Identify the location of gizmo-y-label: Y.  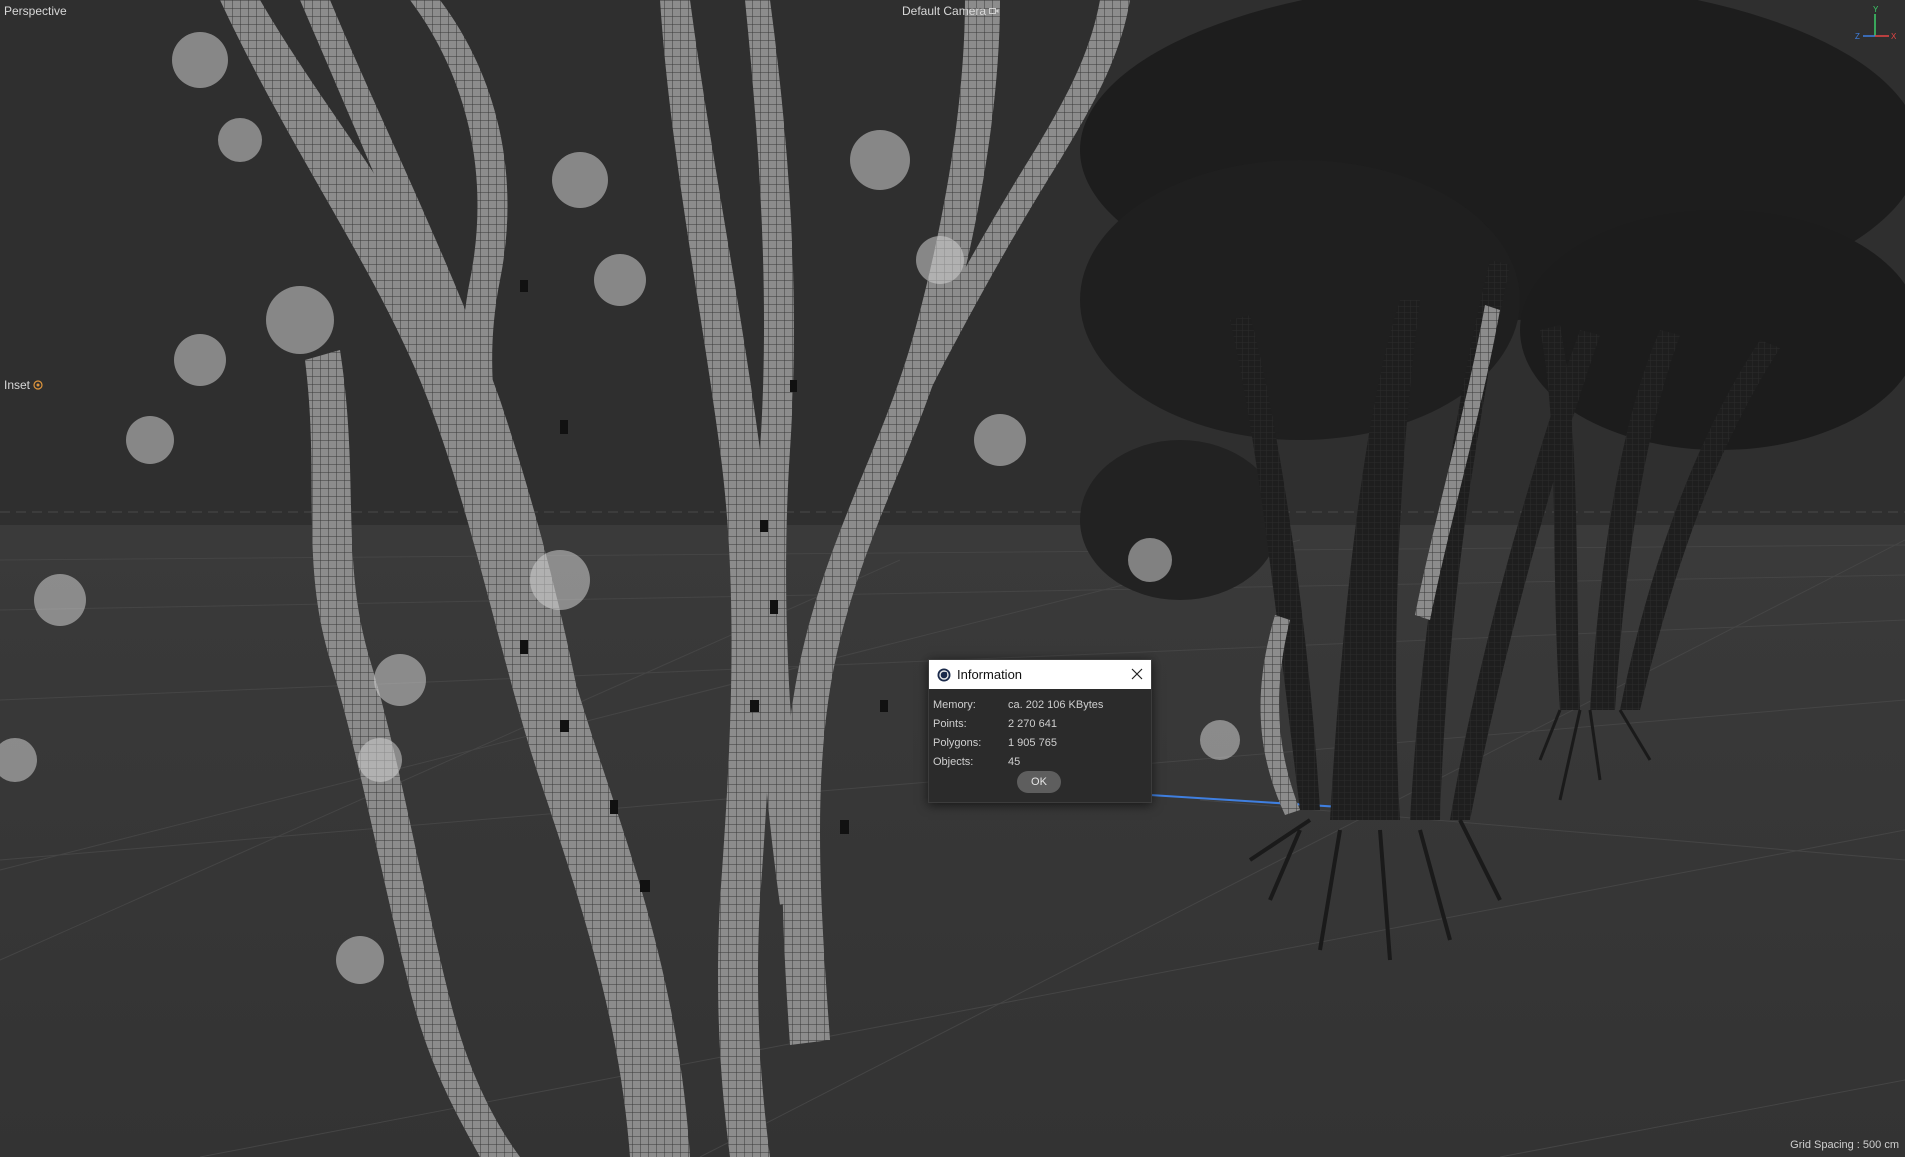
(1876, 9).